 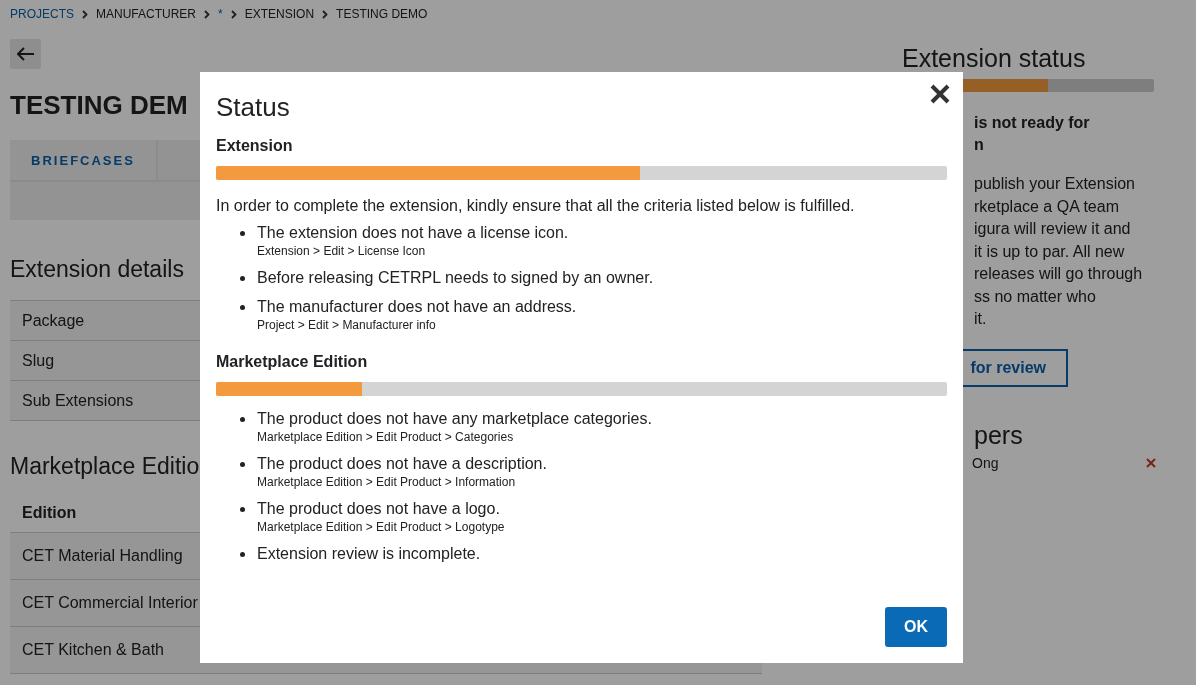 I want to click on dialog-title: Status, so click(x=253, y=108).